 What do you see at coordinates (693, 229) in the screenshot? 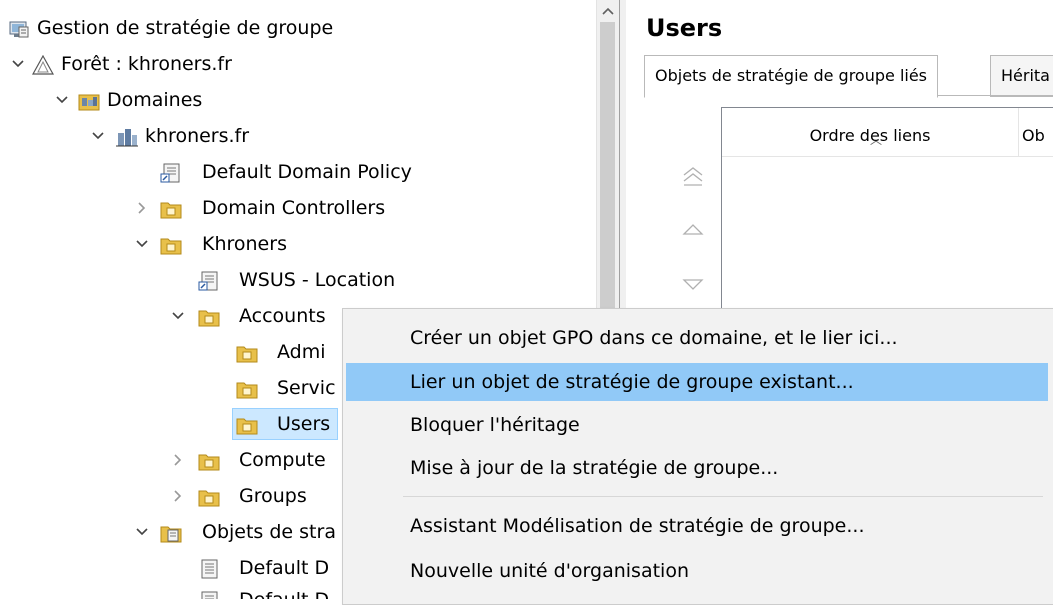
I see `move-up-icon` at bounding box center [693, 229].